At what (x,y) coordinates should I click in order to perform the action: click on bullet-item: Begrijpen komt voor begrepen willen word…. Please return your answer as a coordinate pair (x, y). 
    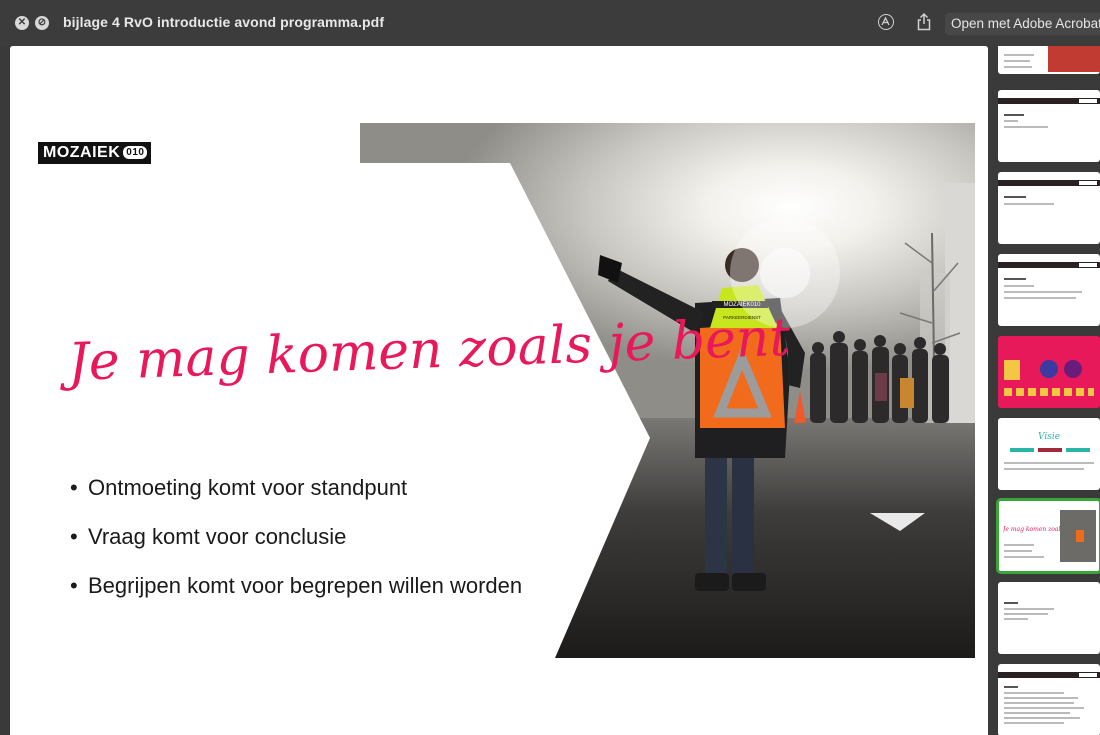
    Looking at the image, I should click on (296, 586).